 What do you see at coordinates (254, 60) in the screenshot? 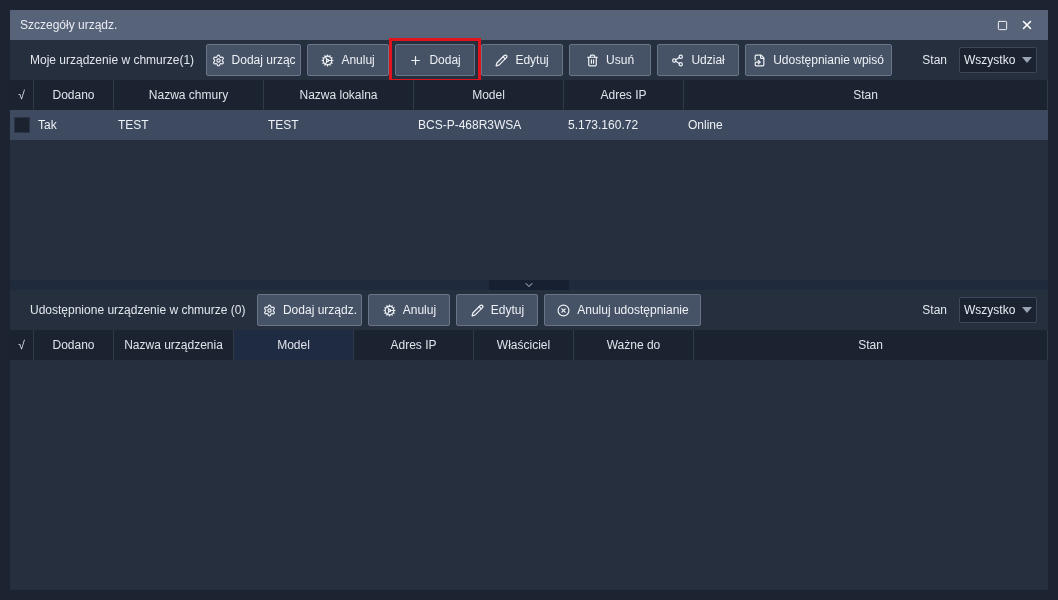
I see `toolbar-button: Dodaj urząc` at bounding box center [254, 60].